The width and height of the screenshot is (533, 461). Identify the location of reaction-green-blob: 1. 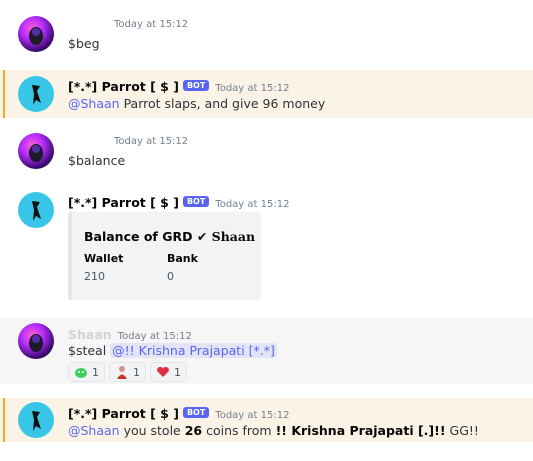
(86, 372).